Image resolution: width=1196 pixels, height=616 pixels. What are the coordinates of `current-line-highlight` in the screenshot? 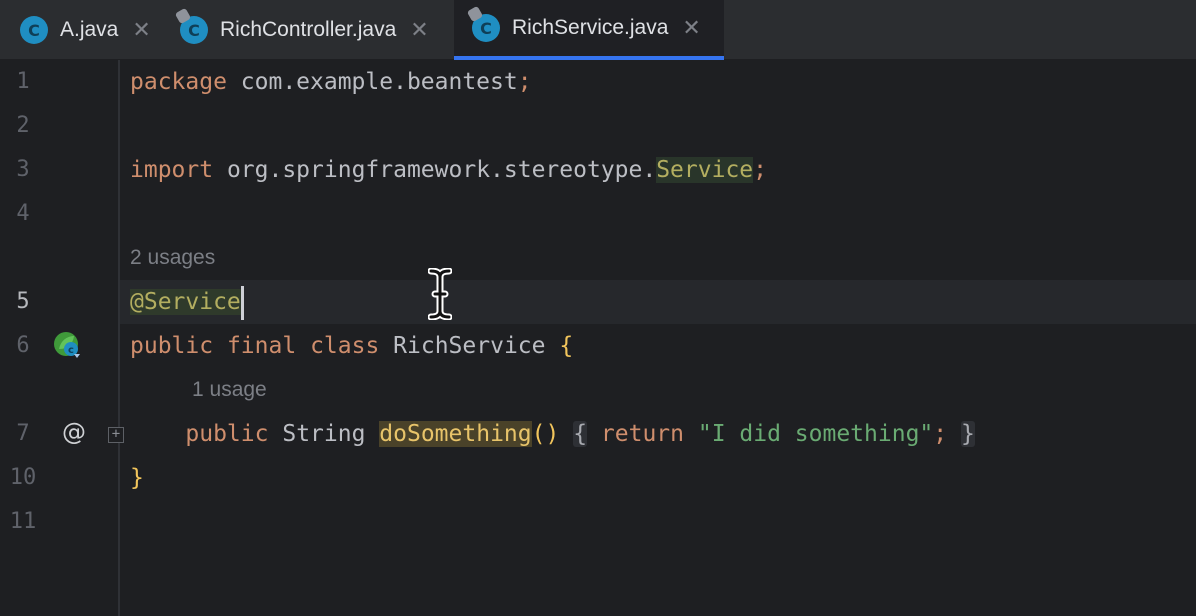 It's located at (658, 302).